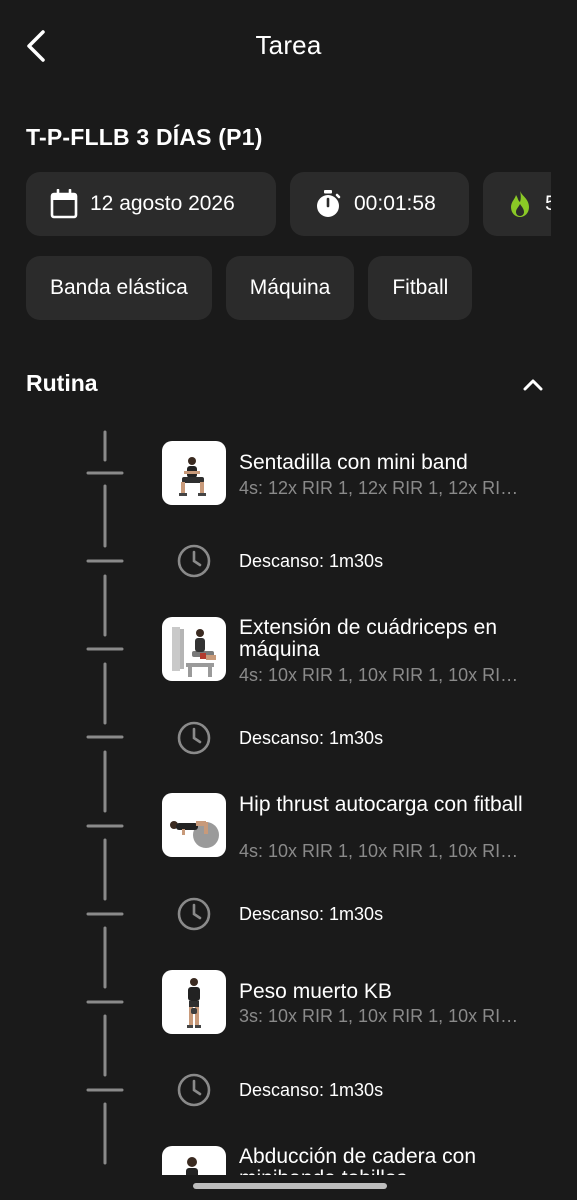 The height and width of the screenshot is (1200, 577). Describe the element at coordinates (119, 288) in the screenshot. I see `equipment-chip: Banda elástica` at that location.